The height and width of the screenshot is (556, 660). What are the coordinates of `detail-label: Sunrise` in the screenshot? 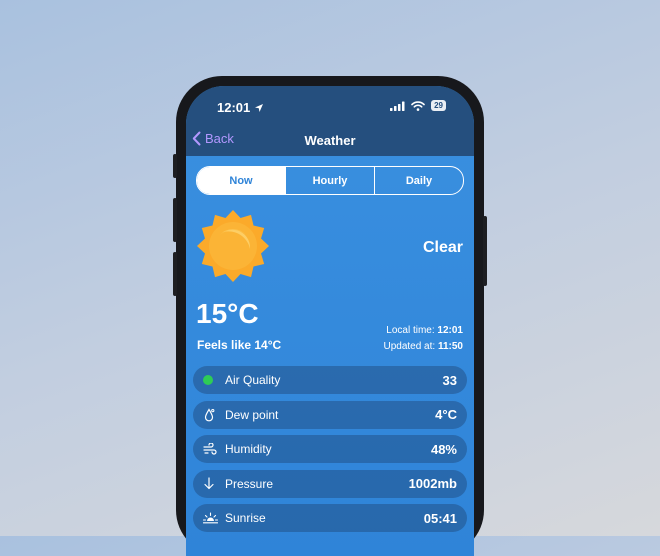 It's located at (245, 518).